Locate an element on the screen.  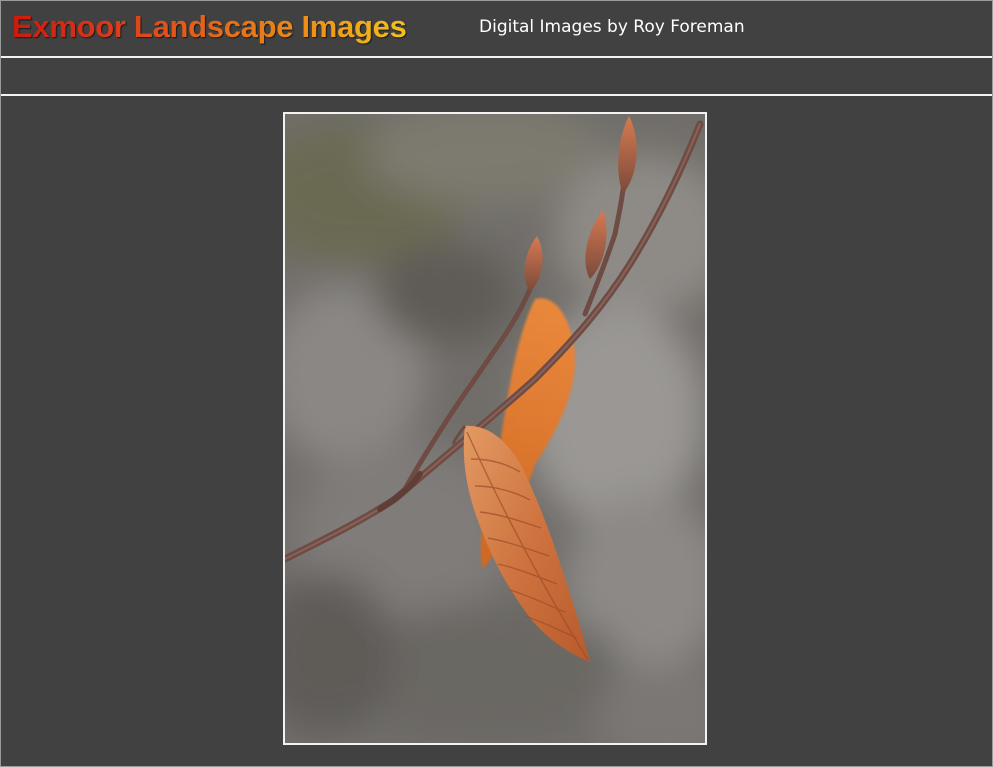
nav-bar is located at coordinates (496, 77).